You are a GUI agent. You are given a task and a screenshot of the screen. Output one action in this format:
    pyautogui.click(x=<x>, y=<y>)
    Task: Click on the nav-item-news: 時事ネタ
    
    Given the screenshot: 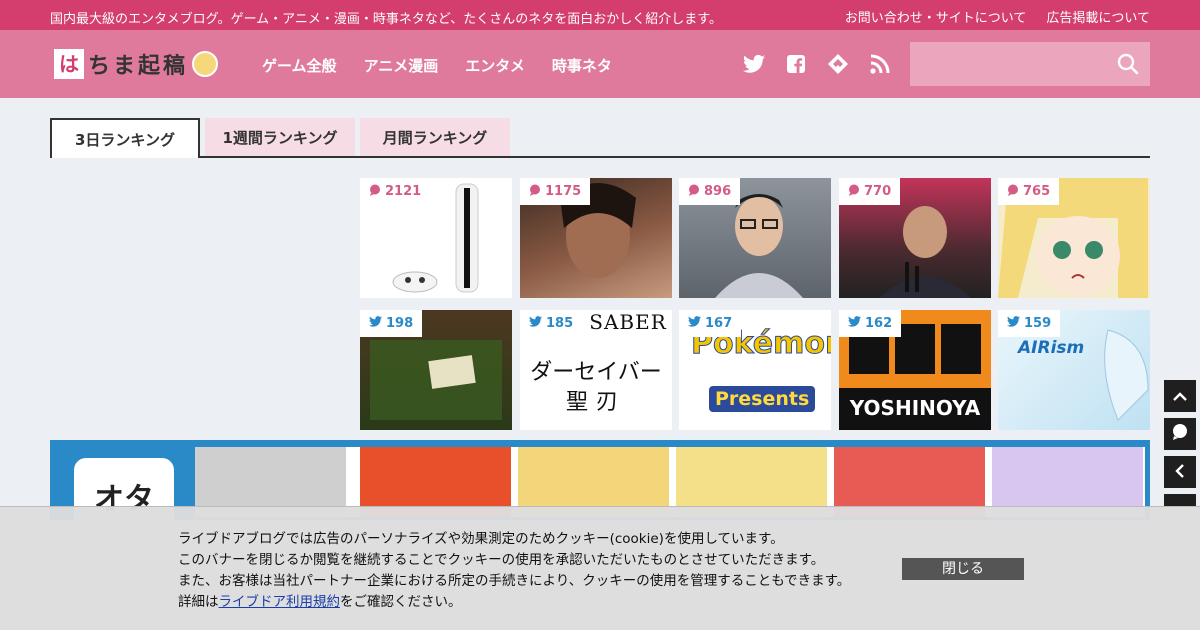 What is the action you would take?
    pyautogui.click(x=582, y=65)
    